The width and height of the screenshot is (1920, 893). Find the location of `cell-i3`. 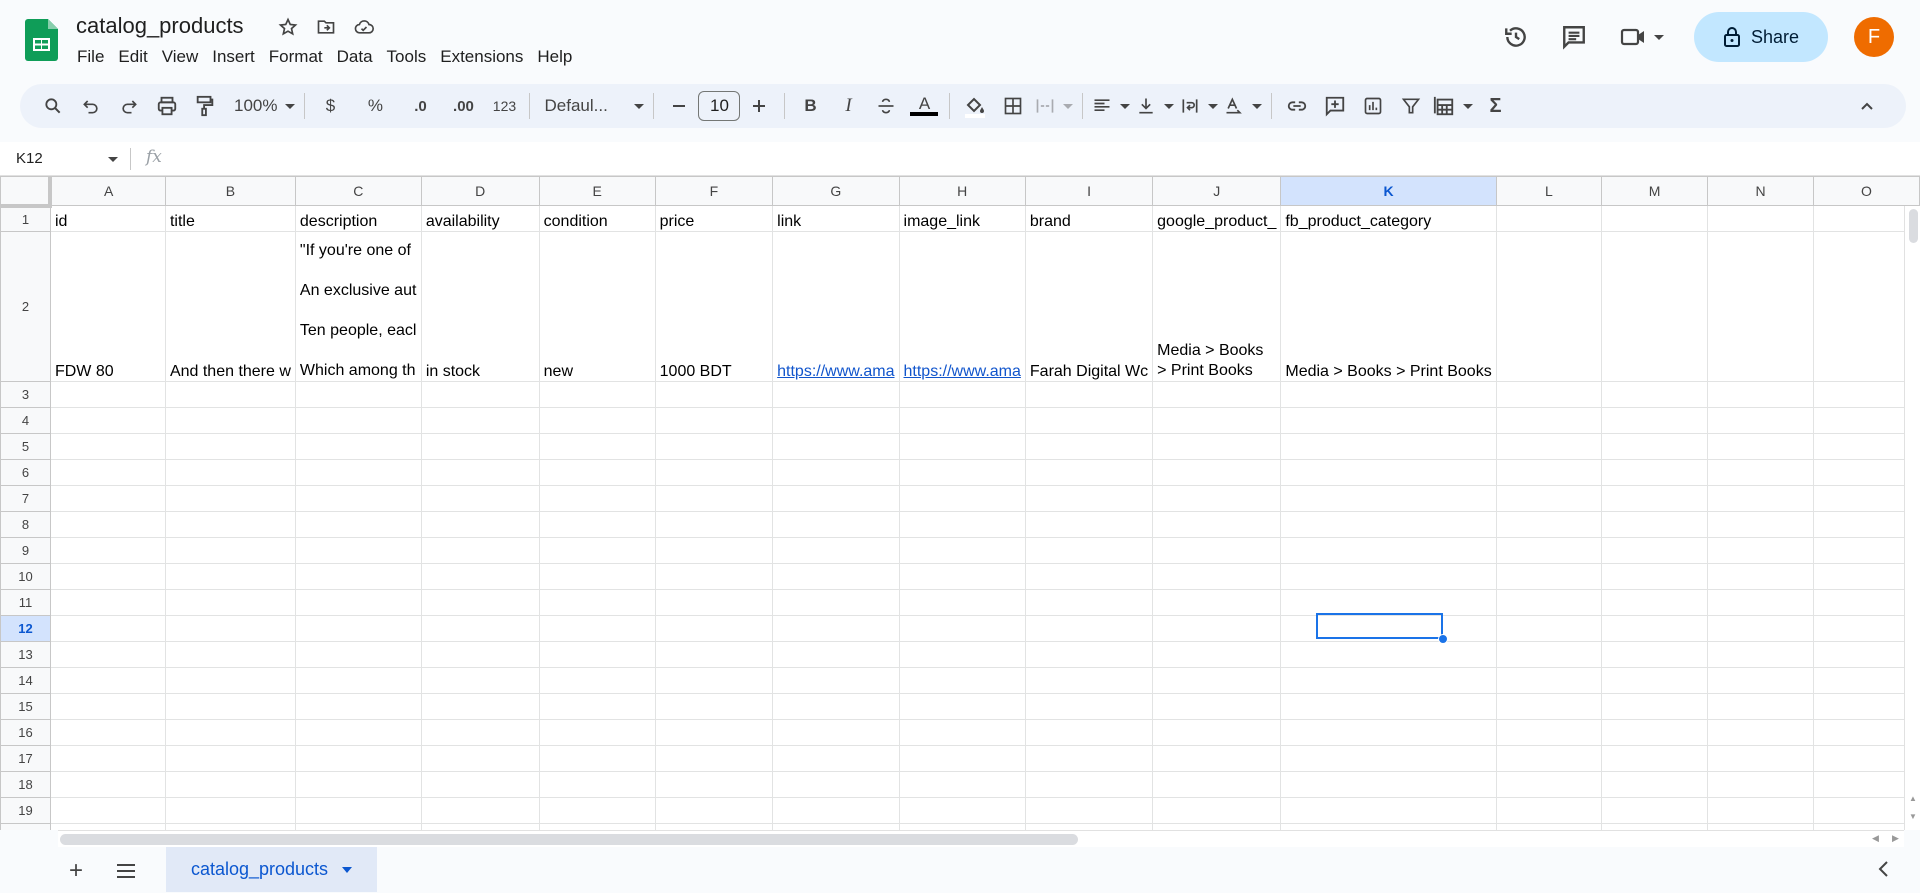

cell-i3 is located at coordinates (1089, 394).